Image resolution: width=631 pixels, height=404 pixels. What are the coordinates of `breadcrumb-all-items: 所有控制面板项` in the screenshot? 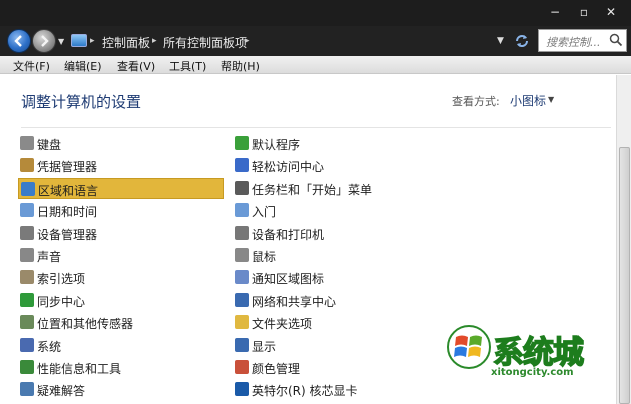 It's located at (205, 42).